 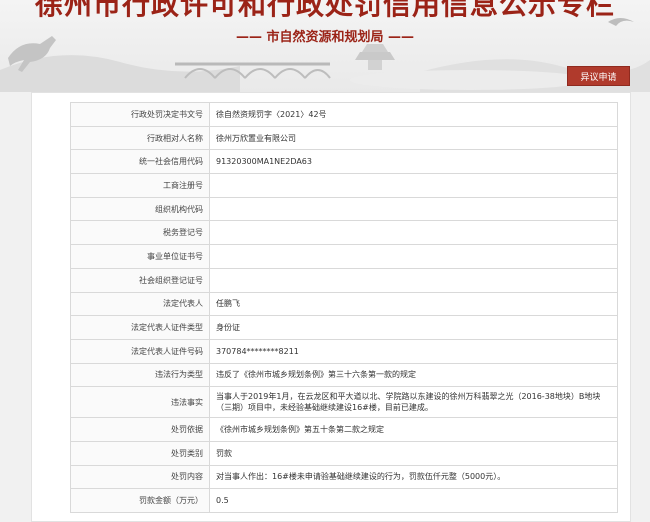 I want to click on field-value: 身份证, so click(x=413, y=327).